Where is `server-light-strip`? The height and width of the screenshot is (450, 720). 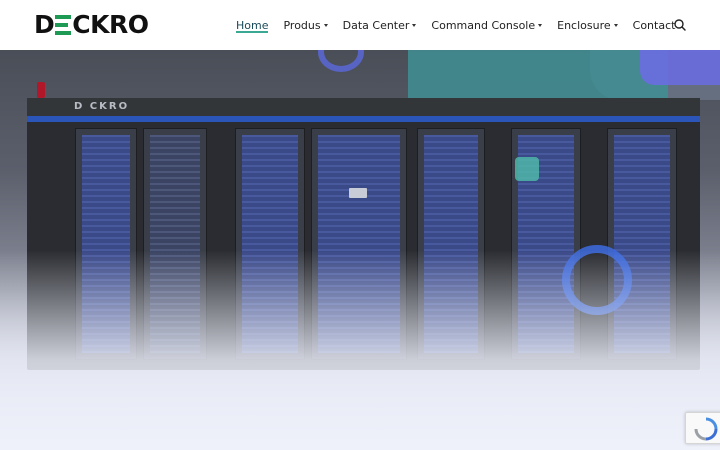 server-light-strip is located at coordinates (363, 119).